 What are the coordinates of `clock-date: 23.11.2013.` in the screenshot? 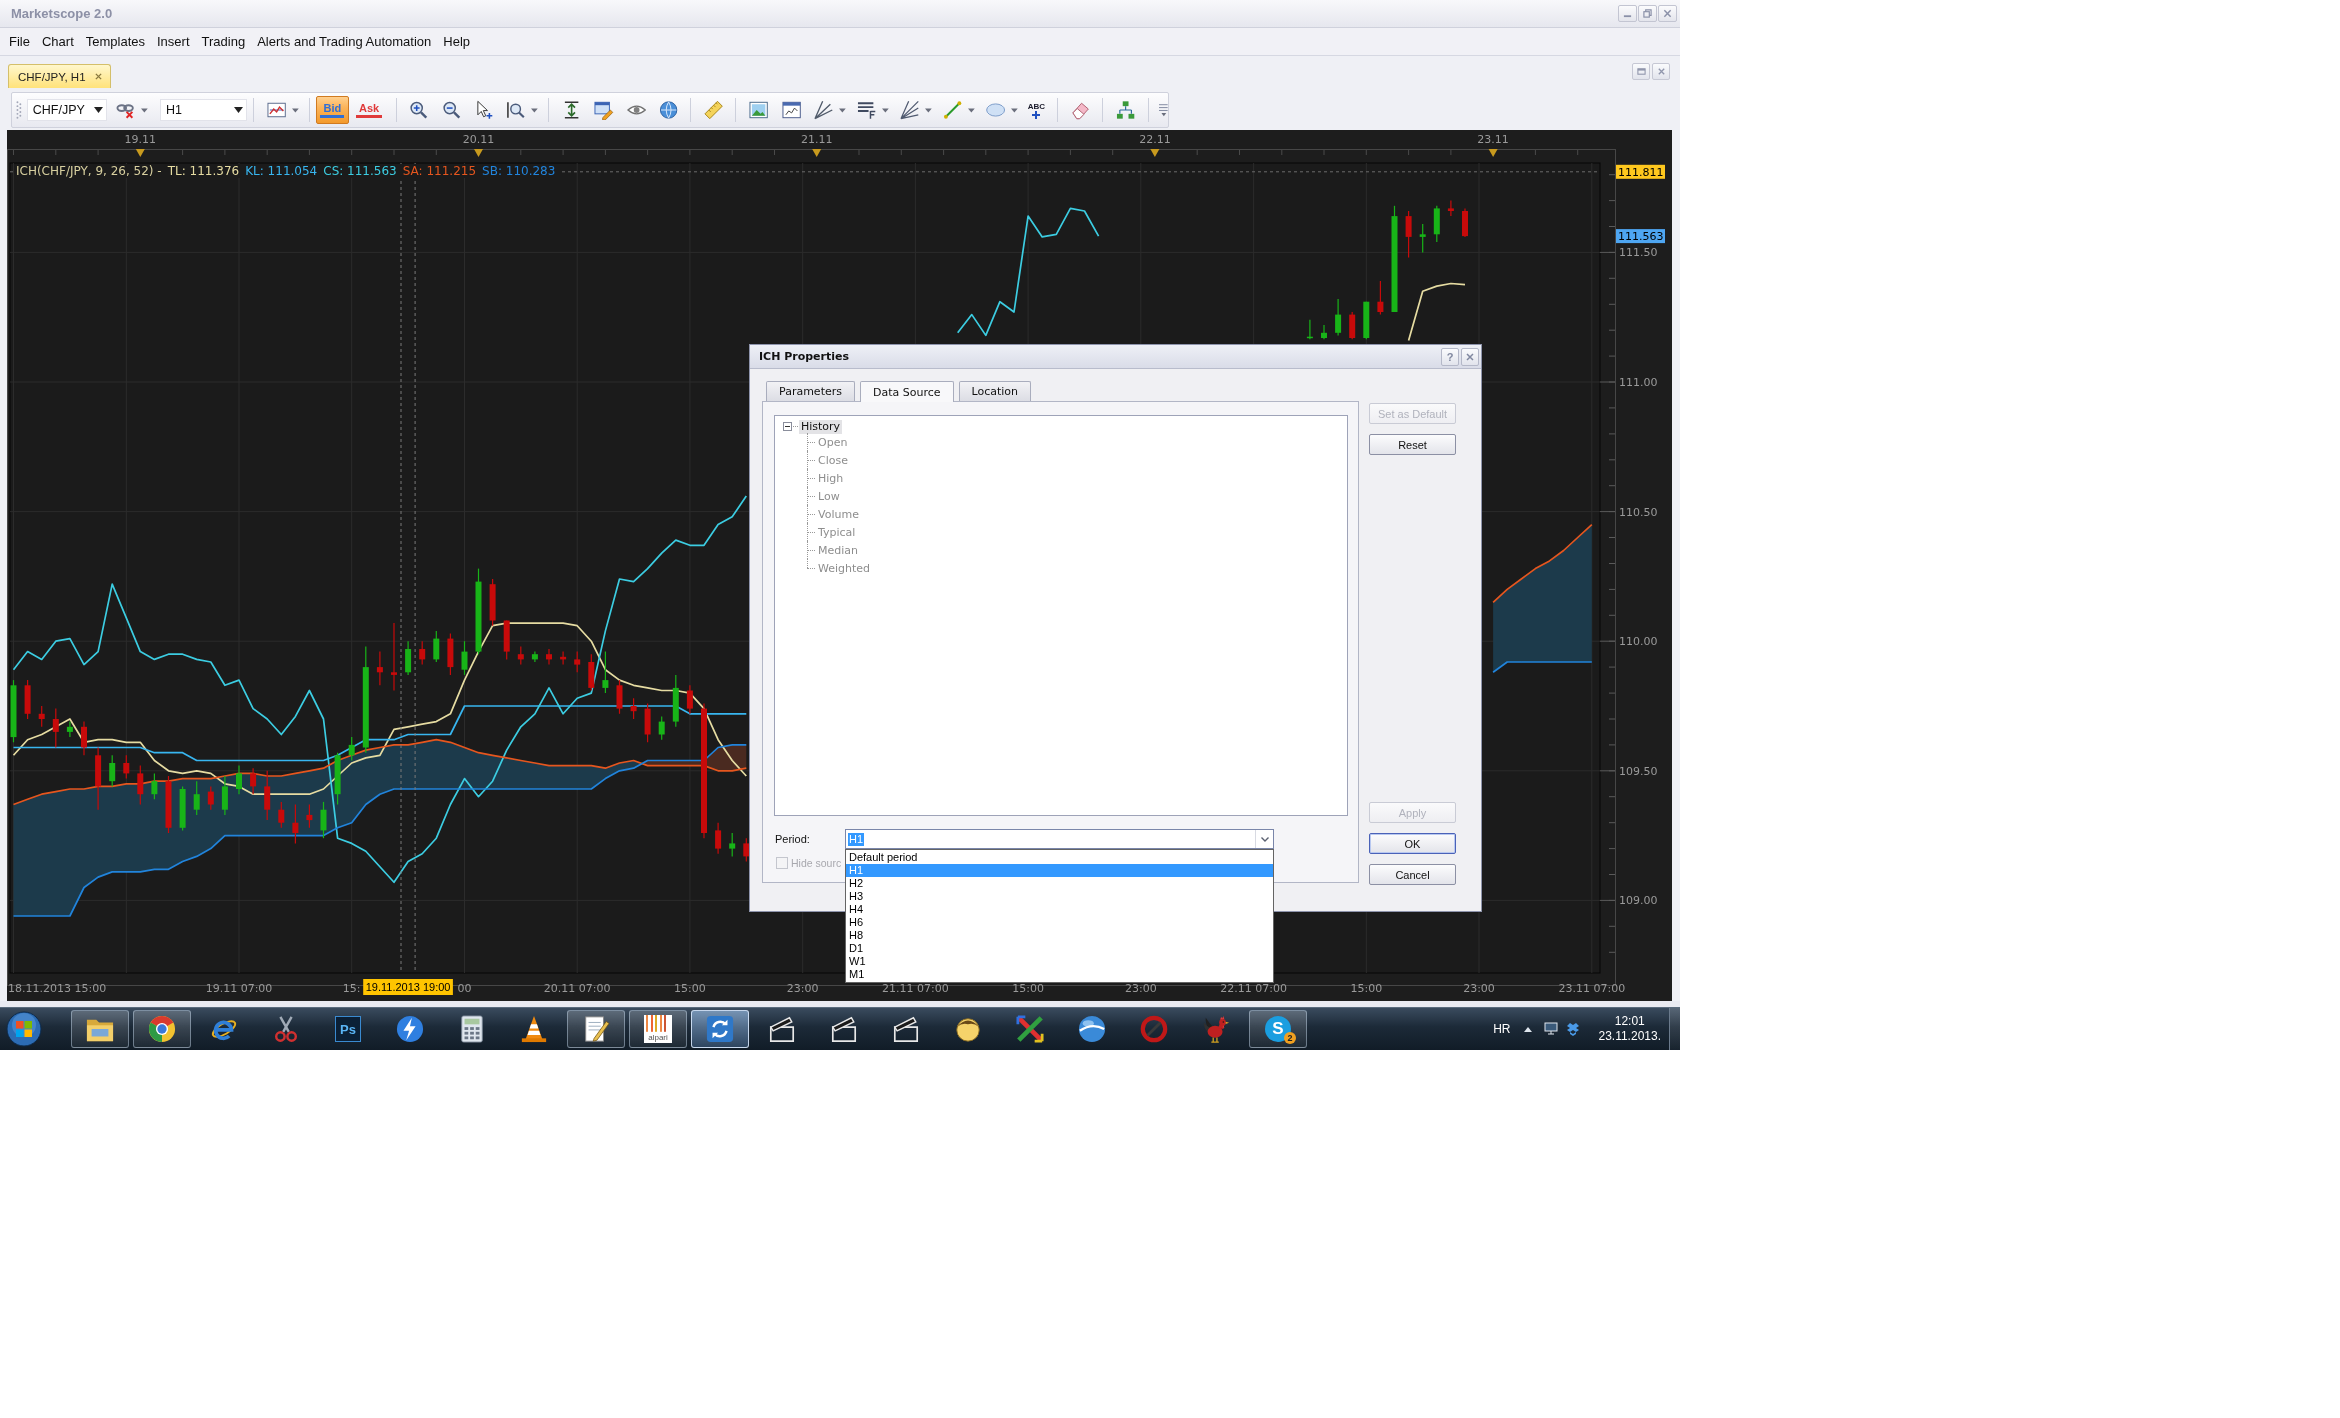 It's located at (1629, 1036).